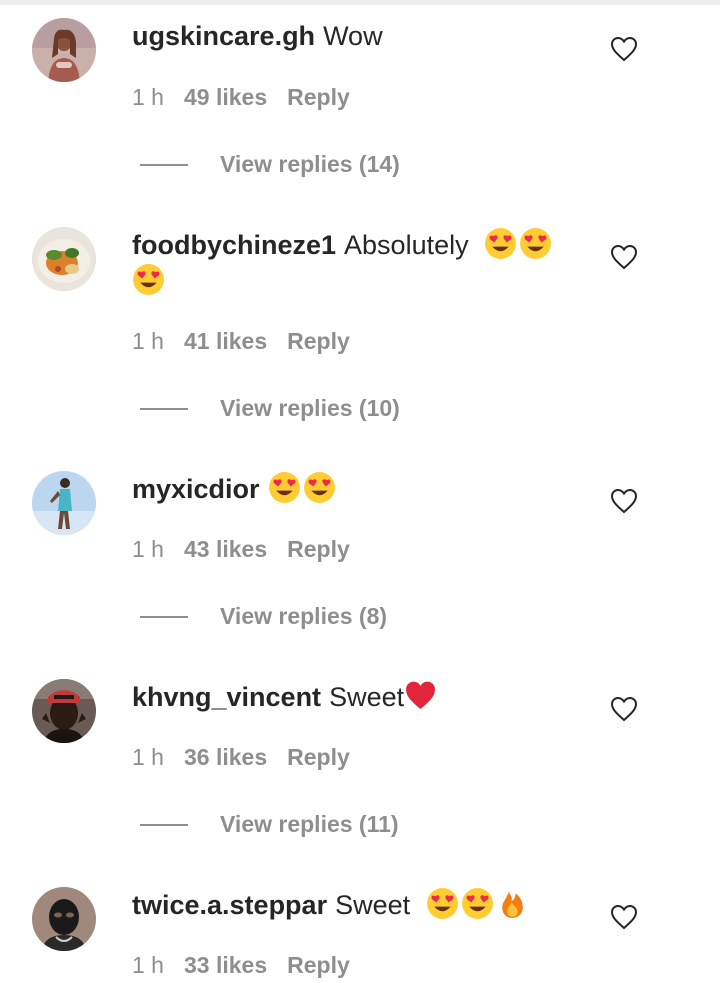  Describe the element at coordinates (421, 695) in the screenshot. I see `red-heart-emoji` at that location.